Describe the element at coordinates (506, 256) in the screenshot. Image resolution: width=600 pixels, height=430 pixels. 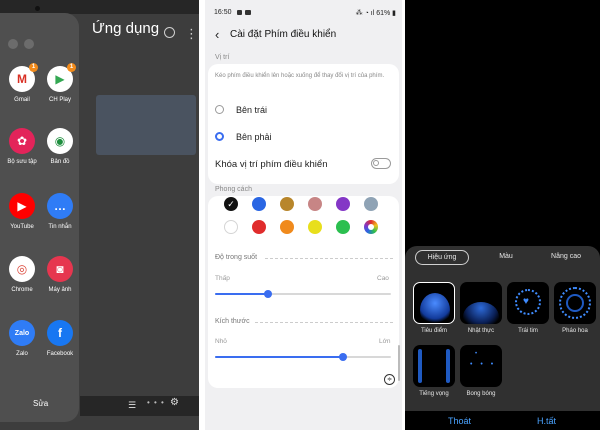
I see `tab-color: Màu` at that location.